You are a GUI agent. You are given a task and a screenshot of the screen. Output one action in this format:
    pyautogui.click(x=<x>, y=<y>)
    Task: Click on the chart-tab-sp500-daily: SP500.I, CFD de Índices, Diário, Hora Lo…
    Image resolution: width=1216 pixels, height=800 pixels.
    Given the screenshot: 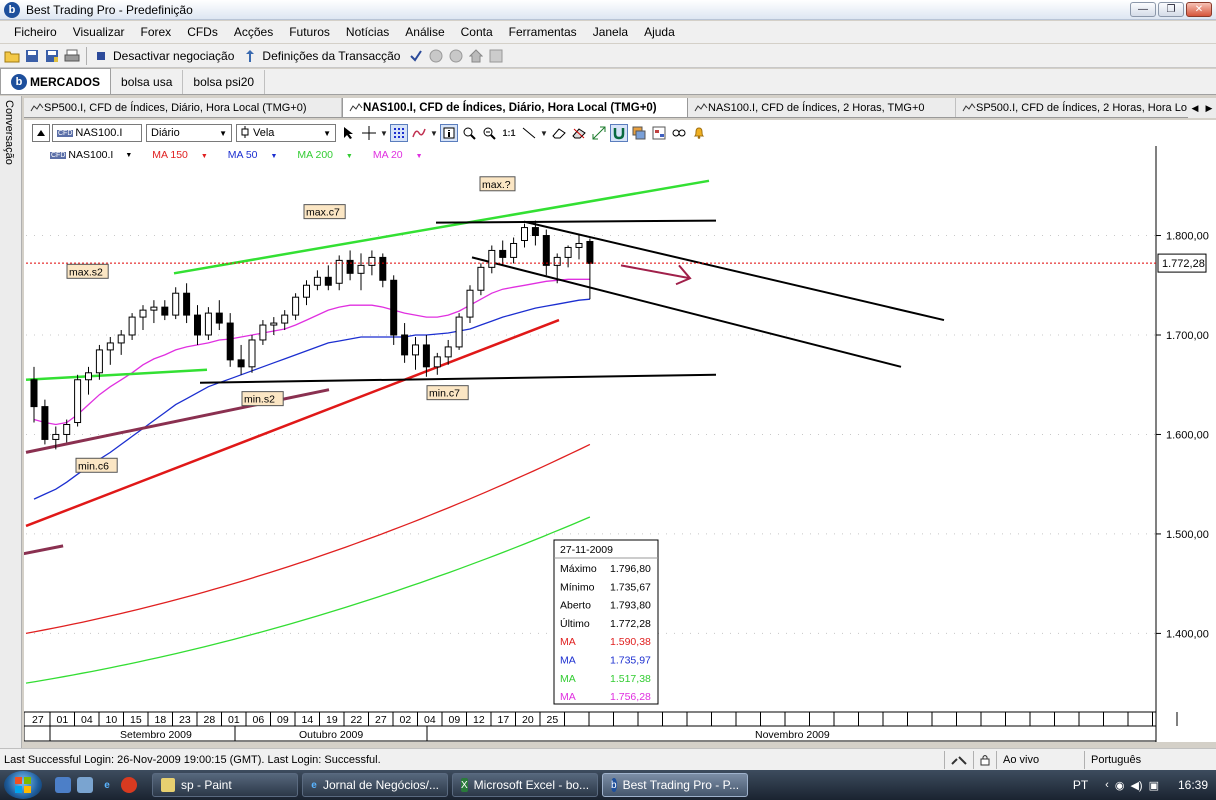 What is the action you would take?
    pyautogui.click(x=183, y=107)
    